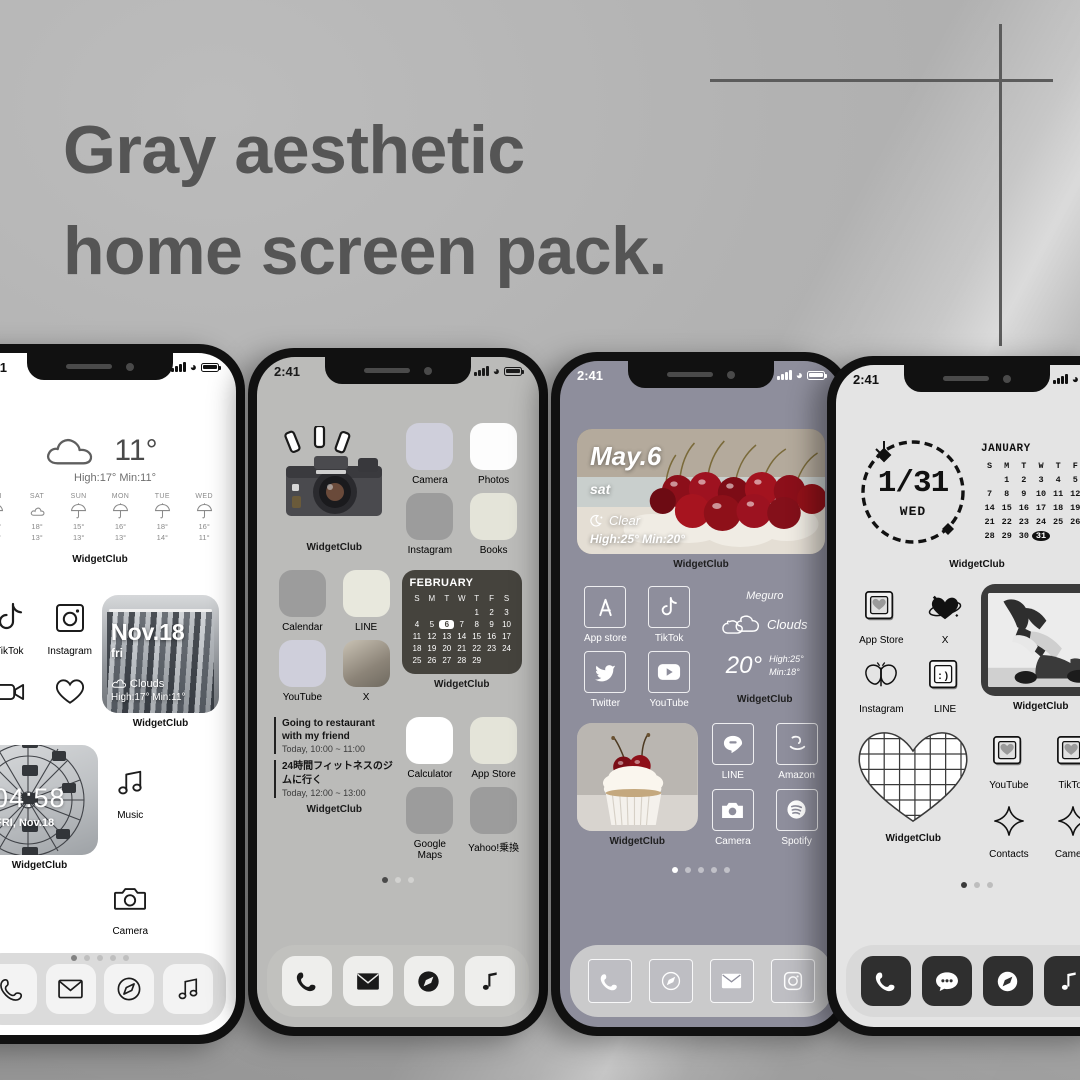 The image size is (1080, 1080). Describe the element at coordinates (430, 824) in the screenshot. I see `app-googlemaps: Google Maps` at that location.